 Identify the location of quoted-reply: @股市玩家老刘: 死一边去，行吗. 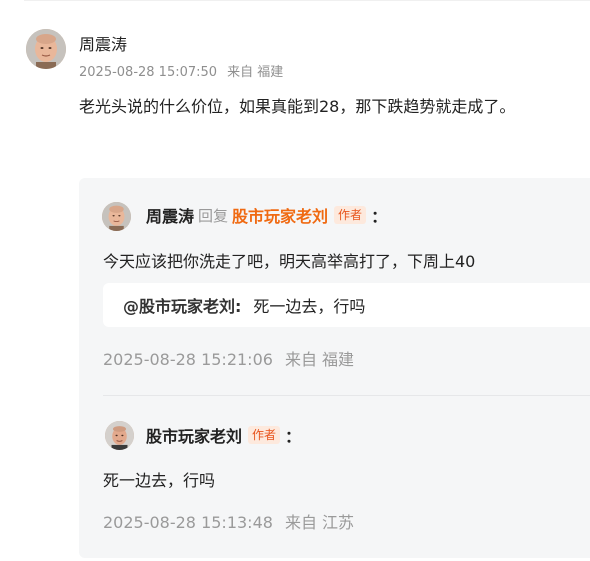
(346, 305).